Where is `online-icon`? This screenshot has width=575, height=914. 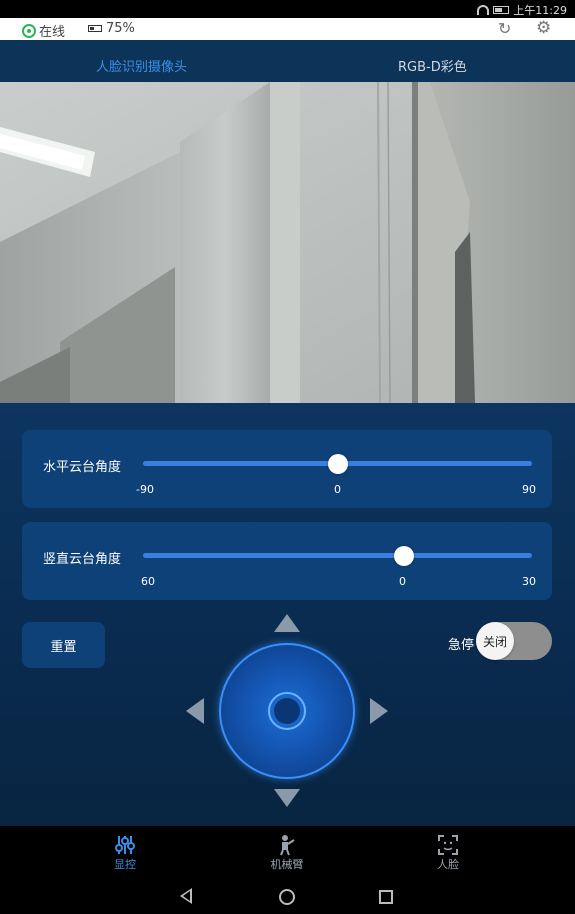
online-icon is located at coordinates (29, 30).